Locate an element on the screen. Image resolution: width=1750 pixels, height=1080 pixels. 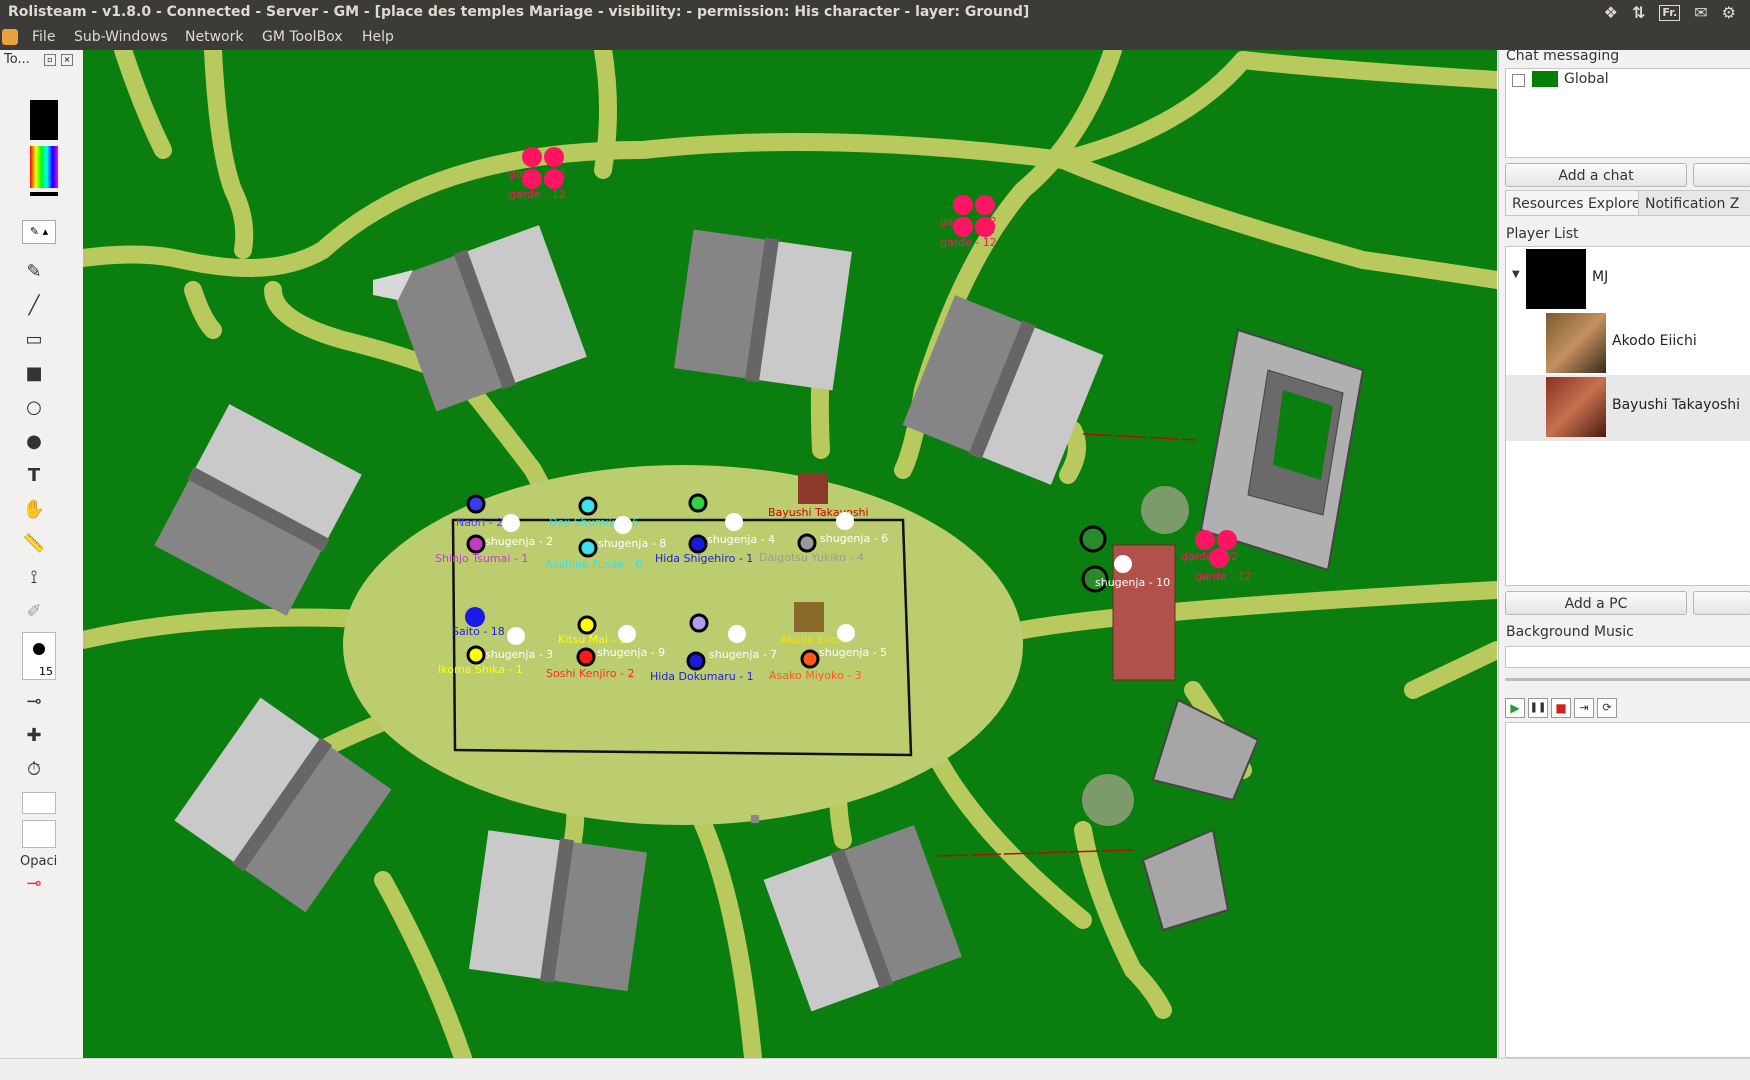
color-palette is located at coordinates (44, 167).